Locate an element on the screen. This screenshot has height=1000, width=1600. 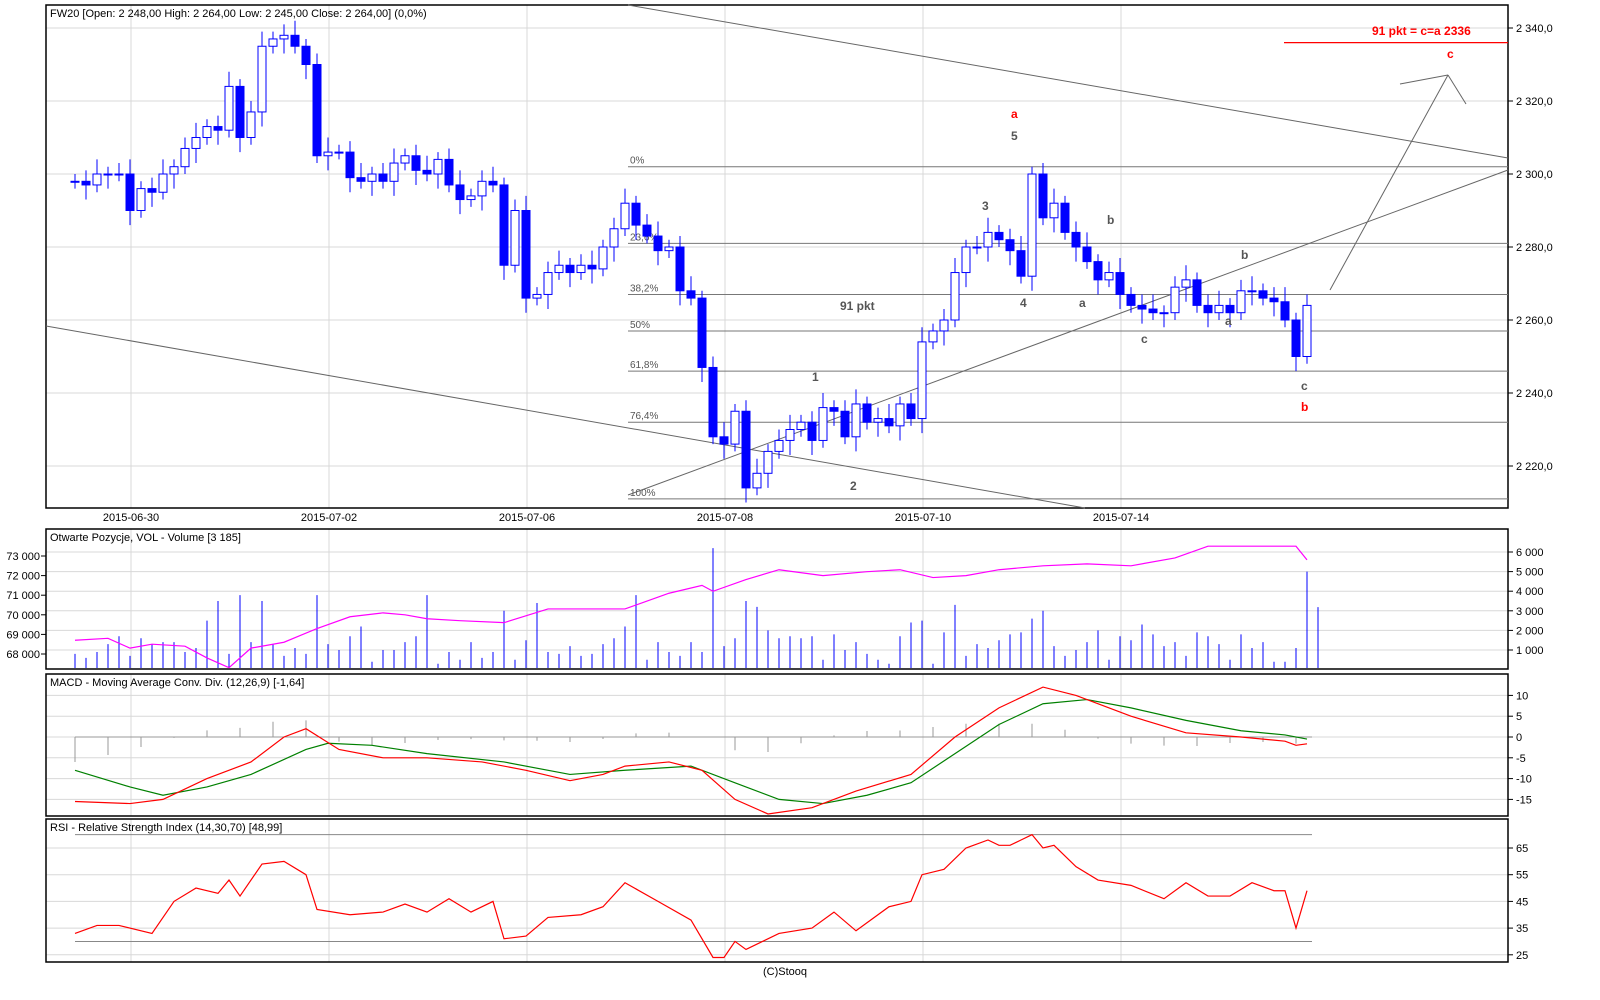
x-tick-label: 2015-07-08 is located at coordinates (725, 518).